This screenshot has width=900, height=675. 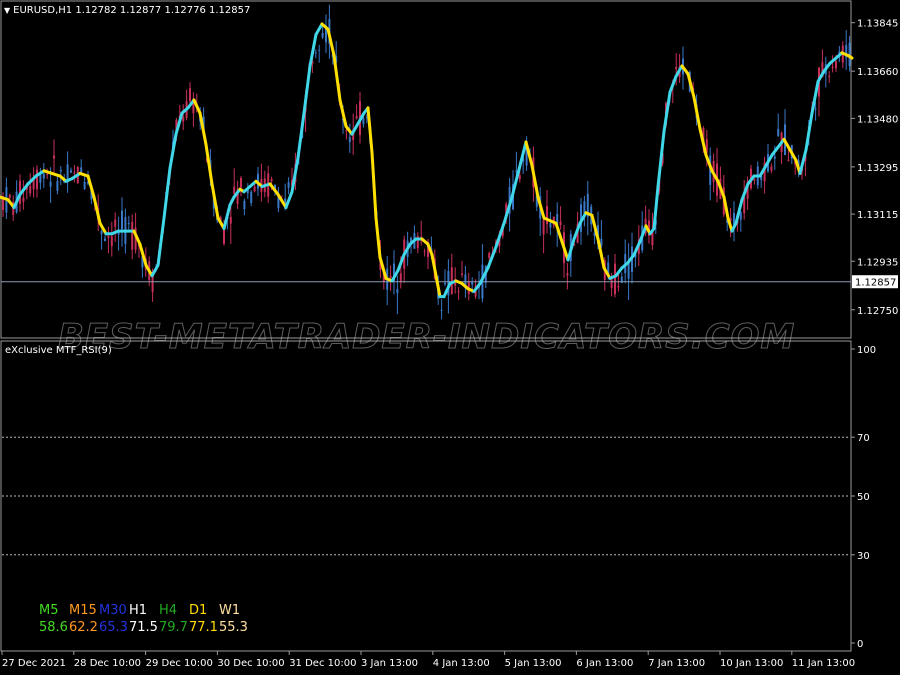 I want to click on price-tick-label: 1.13115, so click(x=877, y=215).